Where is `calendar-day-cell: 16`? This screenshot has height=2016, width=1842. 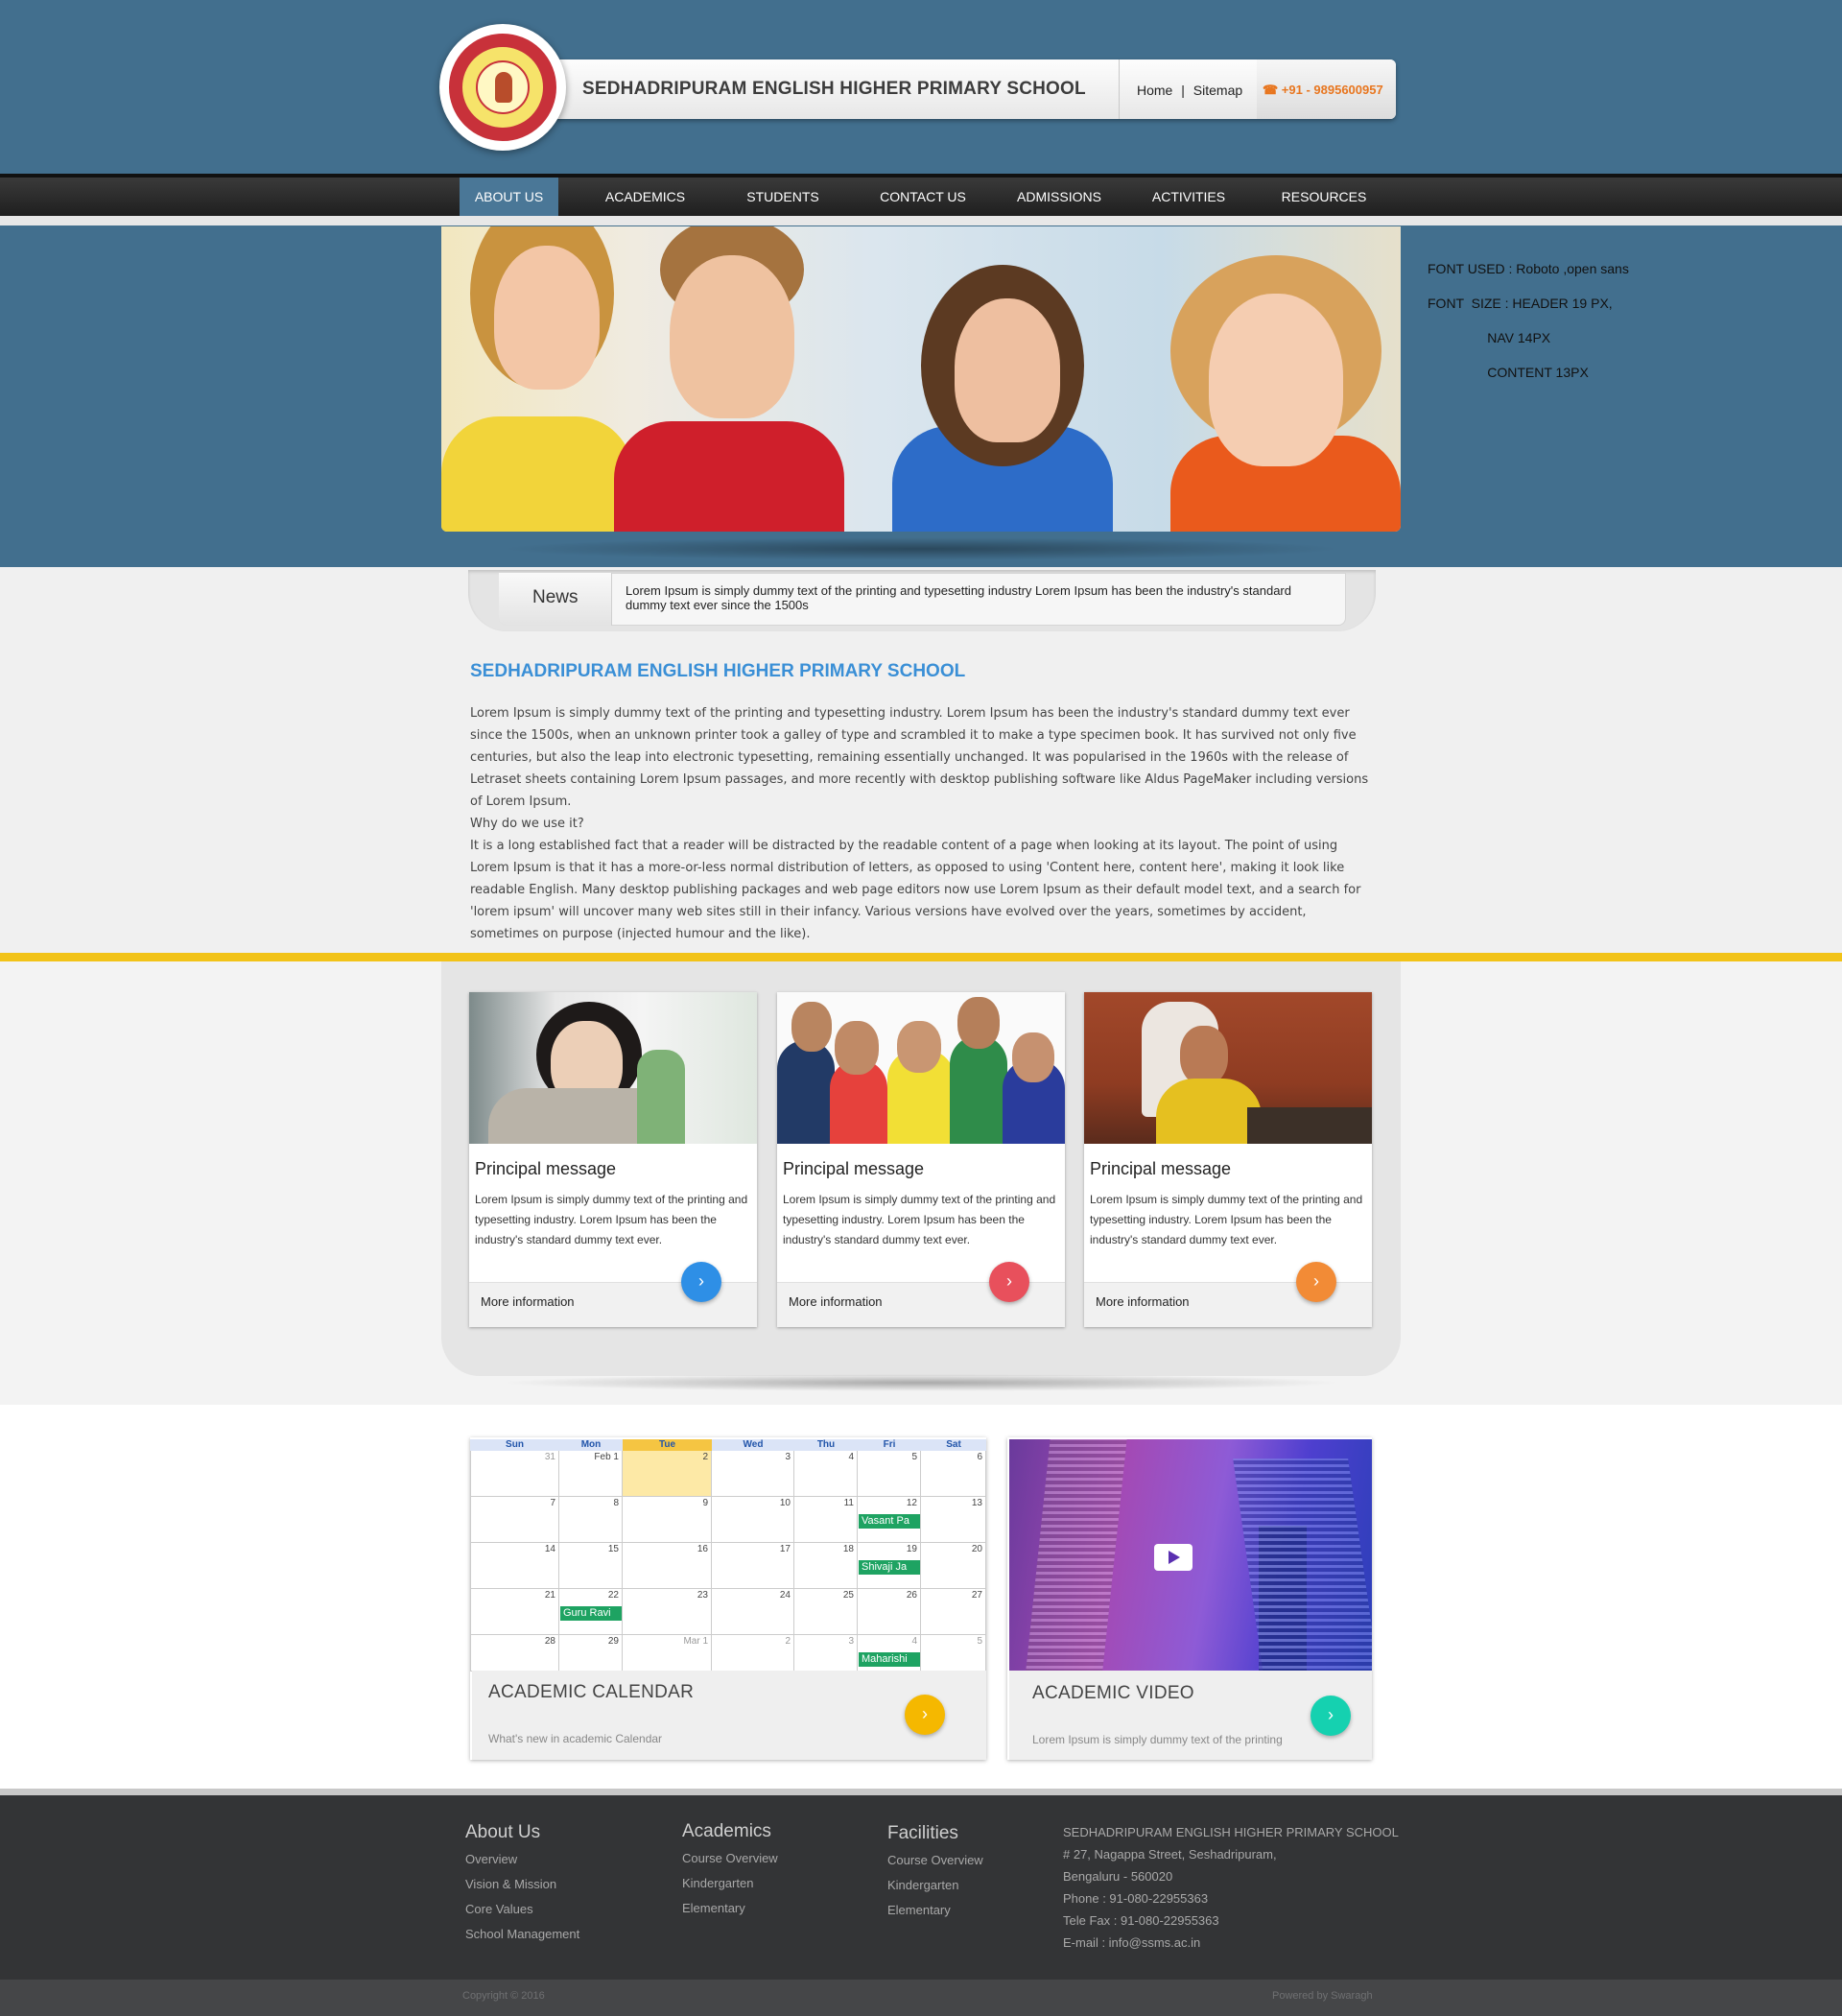 calendar-day-cell: 16 is located at coordinates (667, 1566).